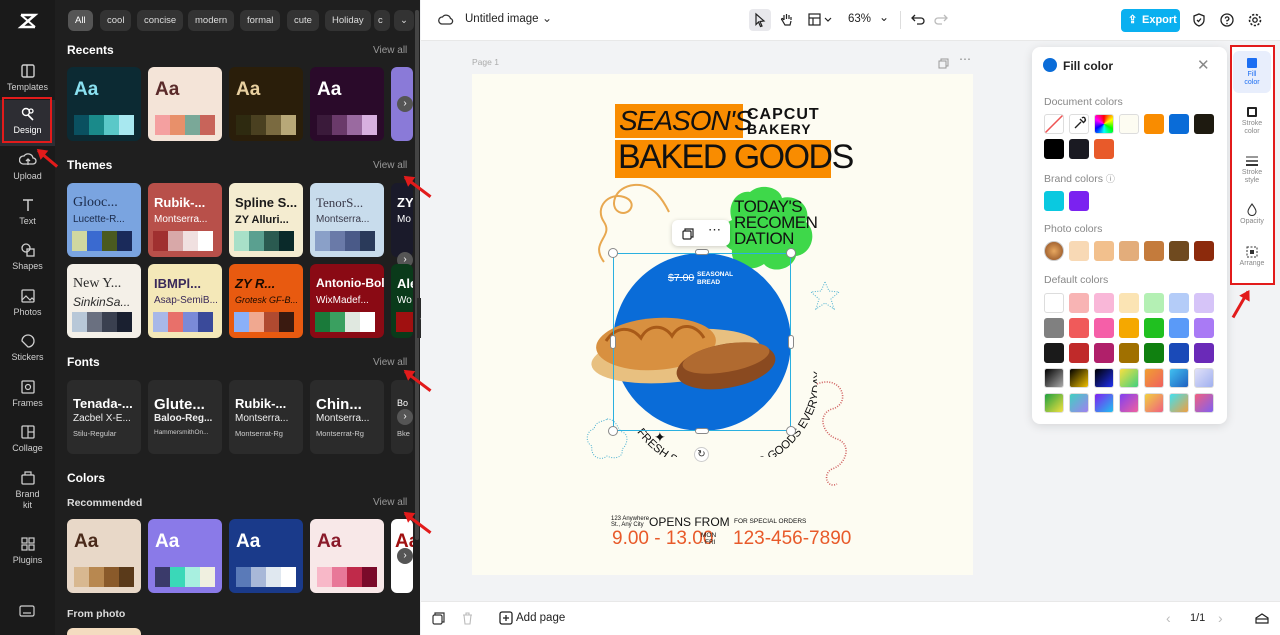 The height and width of the screenshot is (635, 1280). Describe the element at coordinates (1054, 251) in the screenshot. I see `photo-thumbnail-swatch` at that location.